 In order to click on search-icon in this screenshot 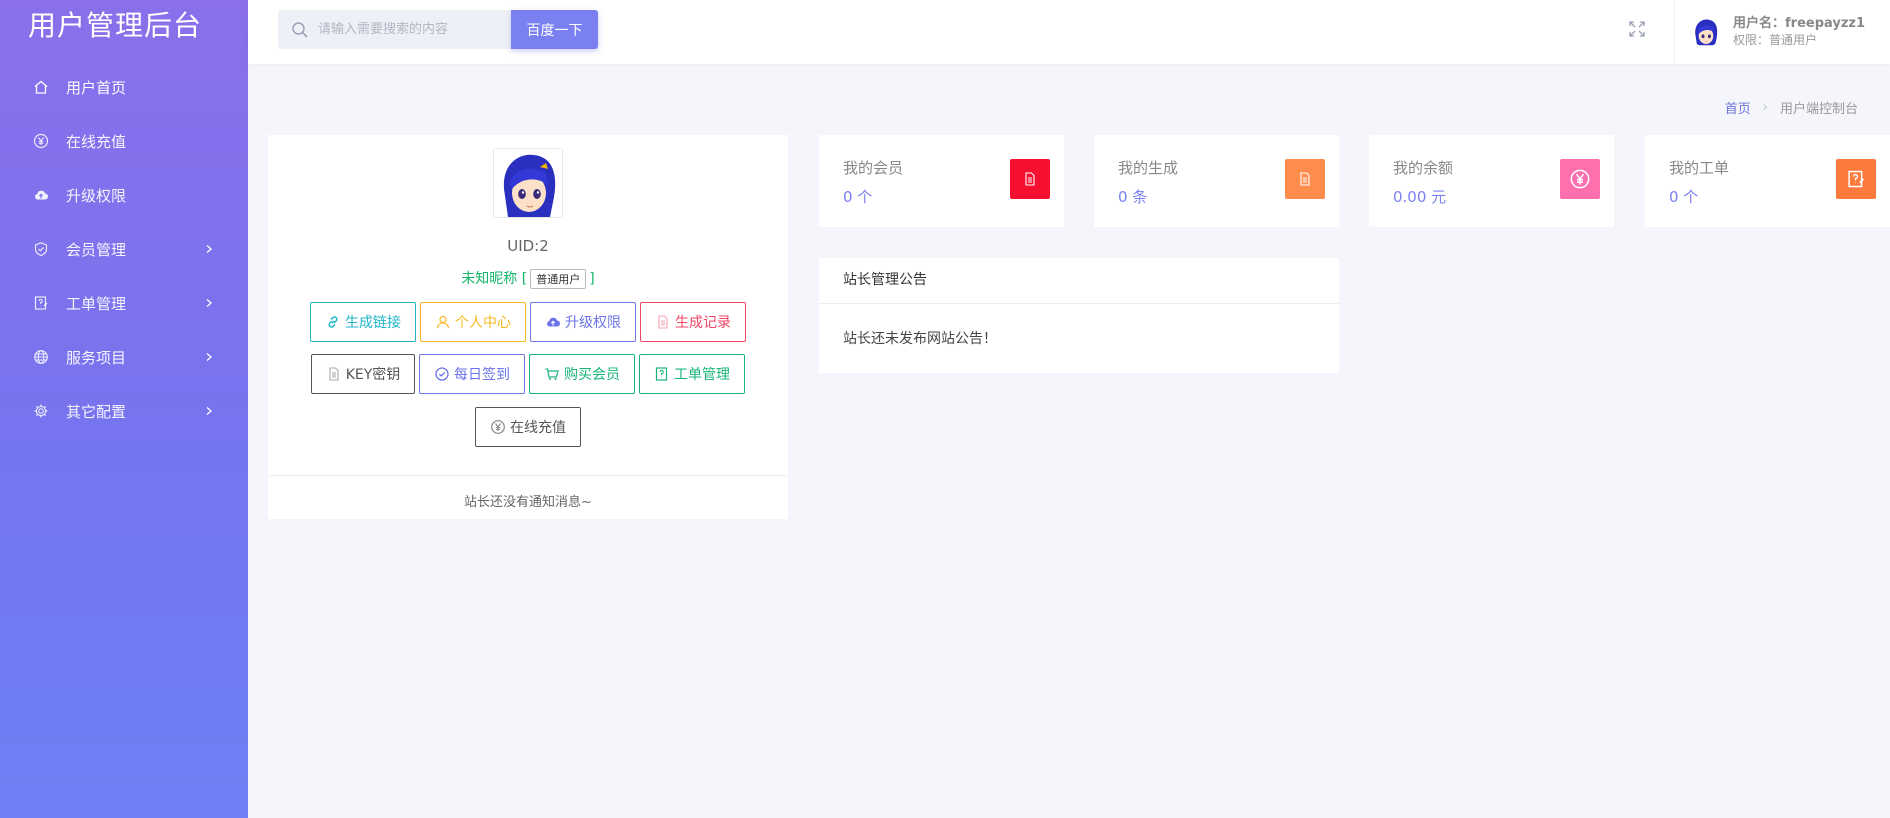, I will do `click(300, 29)`.